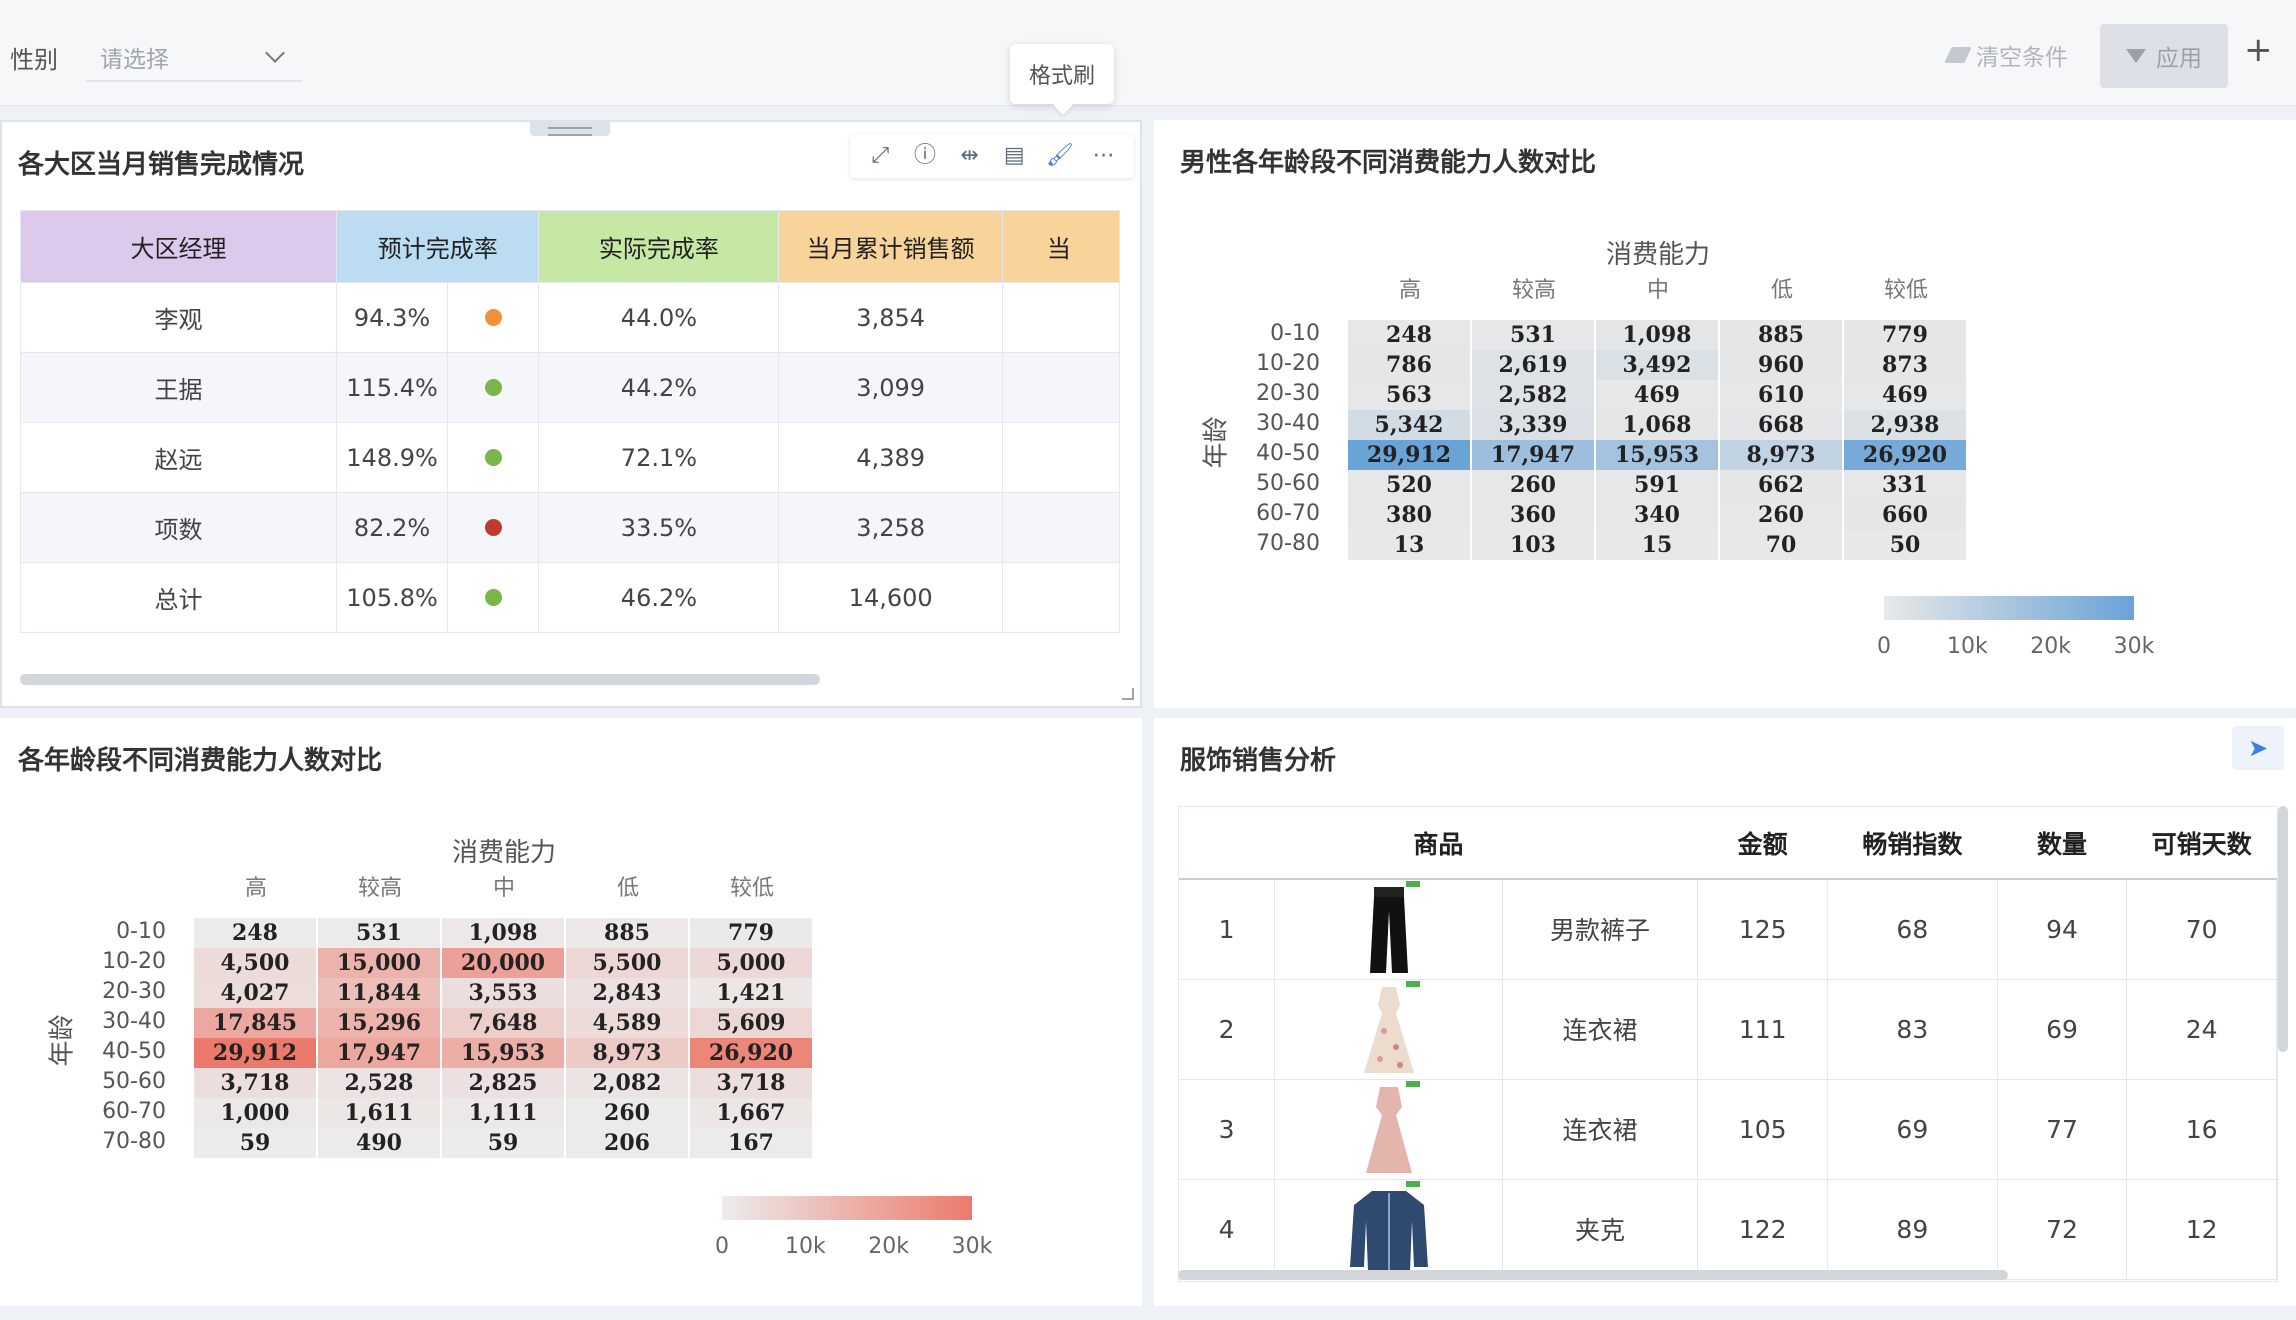  I want to click on heatmap-cell: 4,589, so click(628, 1023).